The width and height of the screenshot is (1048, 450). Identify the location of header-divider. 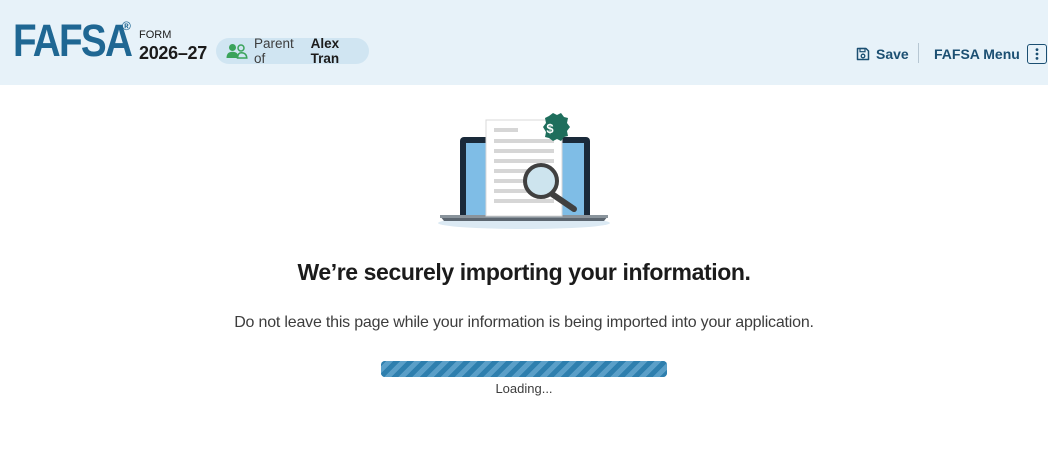
(918, 53).